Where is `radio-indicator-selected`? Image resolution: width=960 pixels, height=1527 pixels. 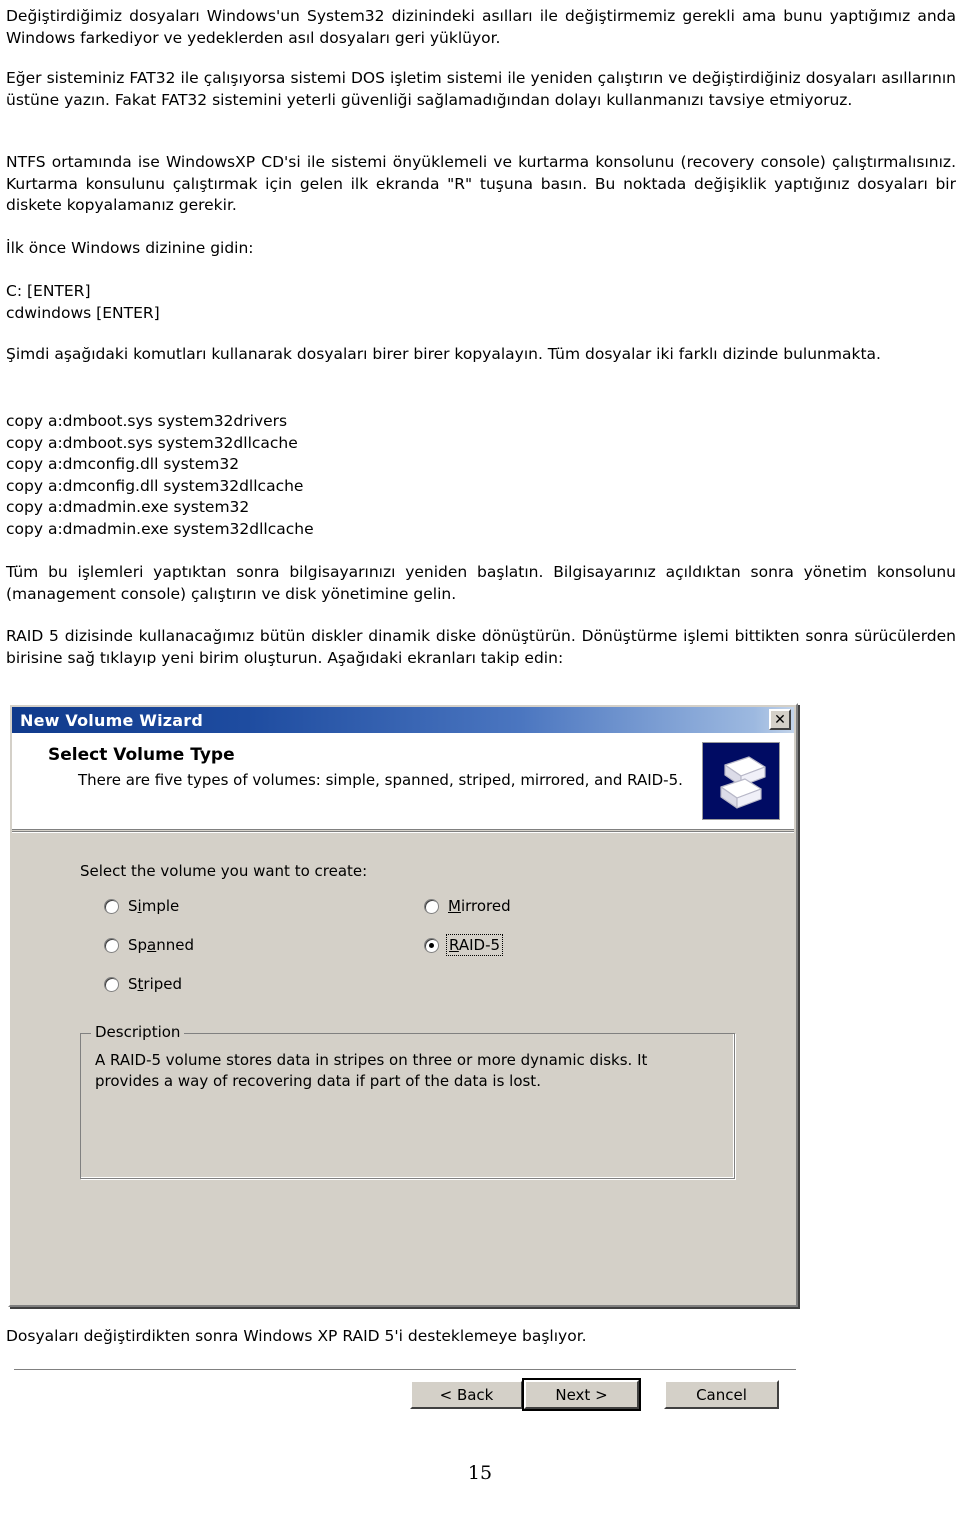
radio-indicator-selected is located at coordinates (431, 945).